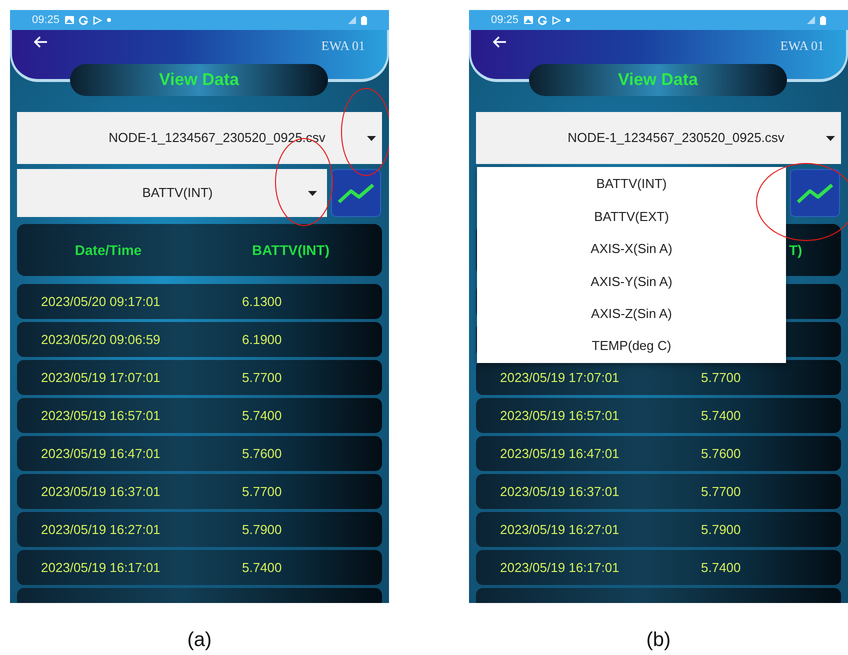 Image resolution: width=848 pixels, height=655 pixels. What do you see at coordinates (101, 339) in the screenshot?
I see `date-cell-text: 2023/05/20 09:06:59` at bounding box center [101, 339].